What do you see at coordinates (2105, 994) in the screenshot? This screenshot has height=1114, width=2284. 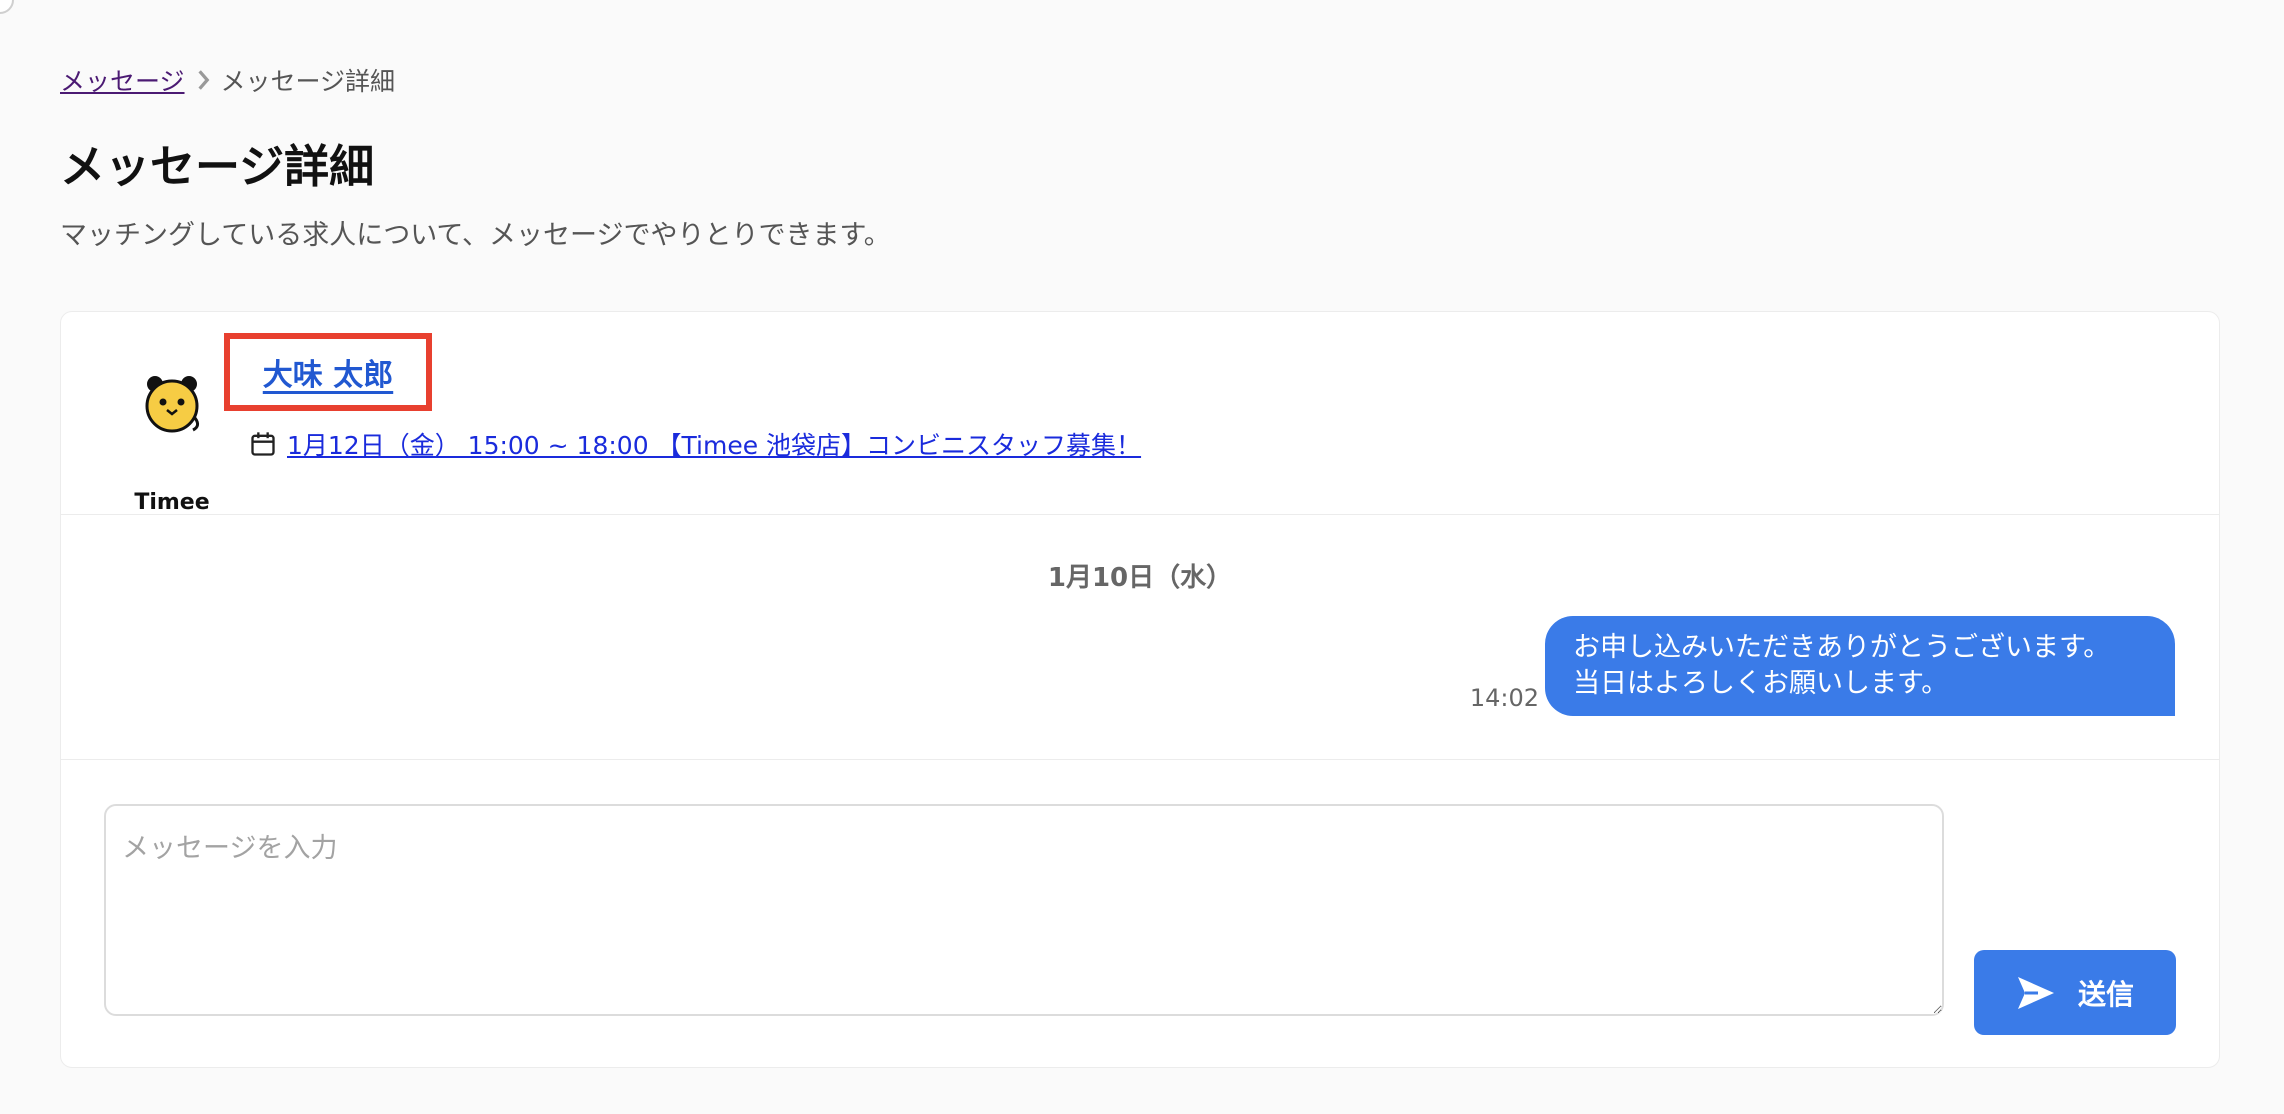 I see `send-button-label: 送信` at bounding box center [2105, 994].